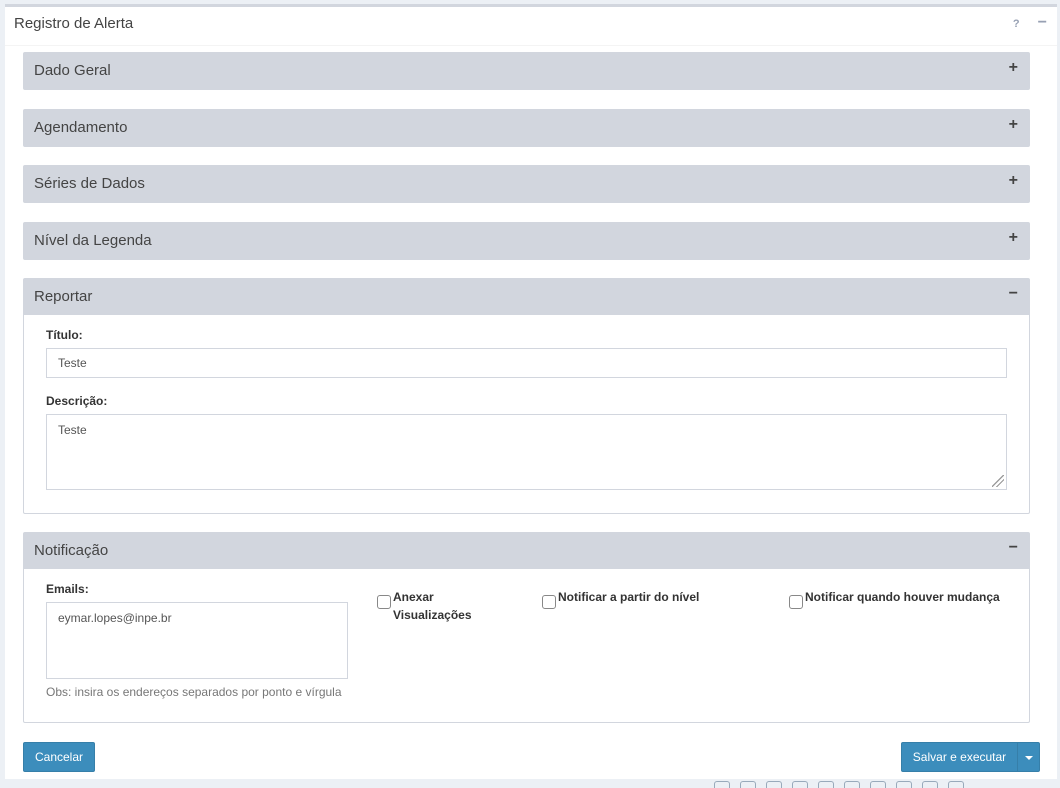  Describe the element at coordinates (413, 597) in the screenshot. I see `attach-label-line1: Anexar` at that location.